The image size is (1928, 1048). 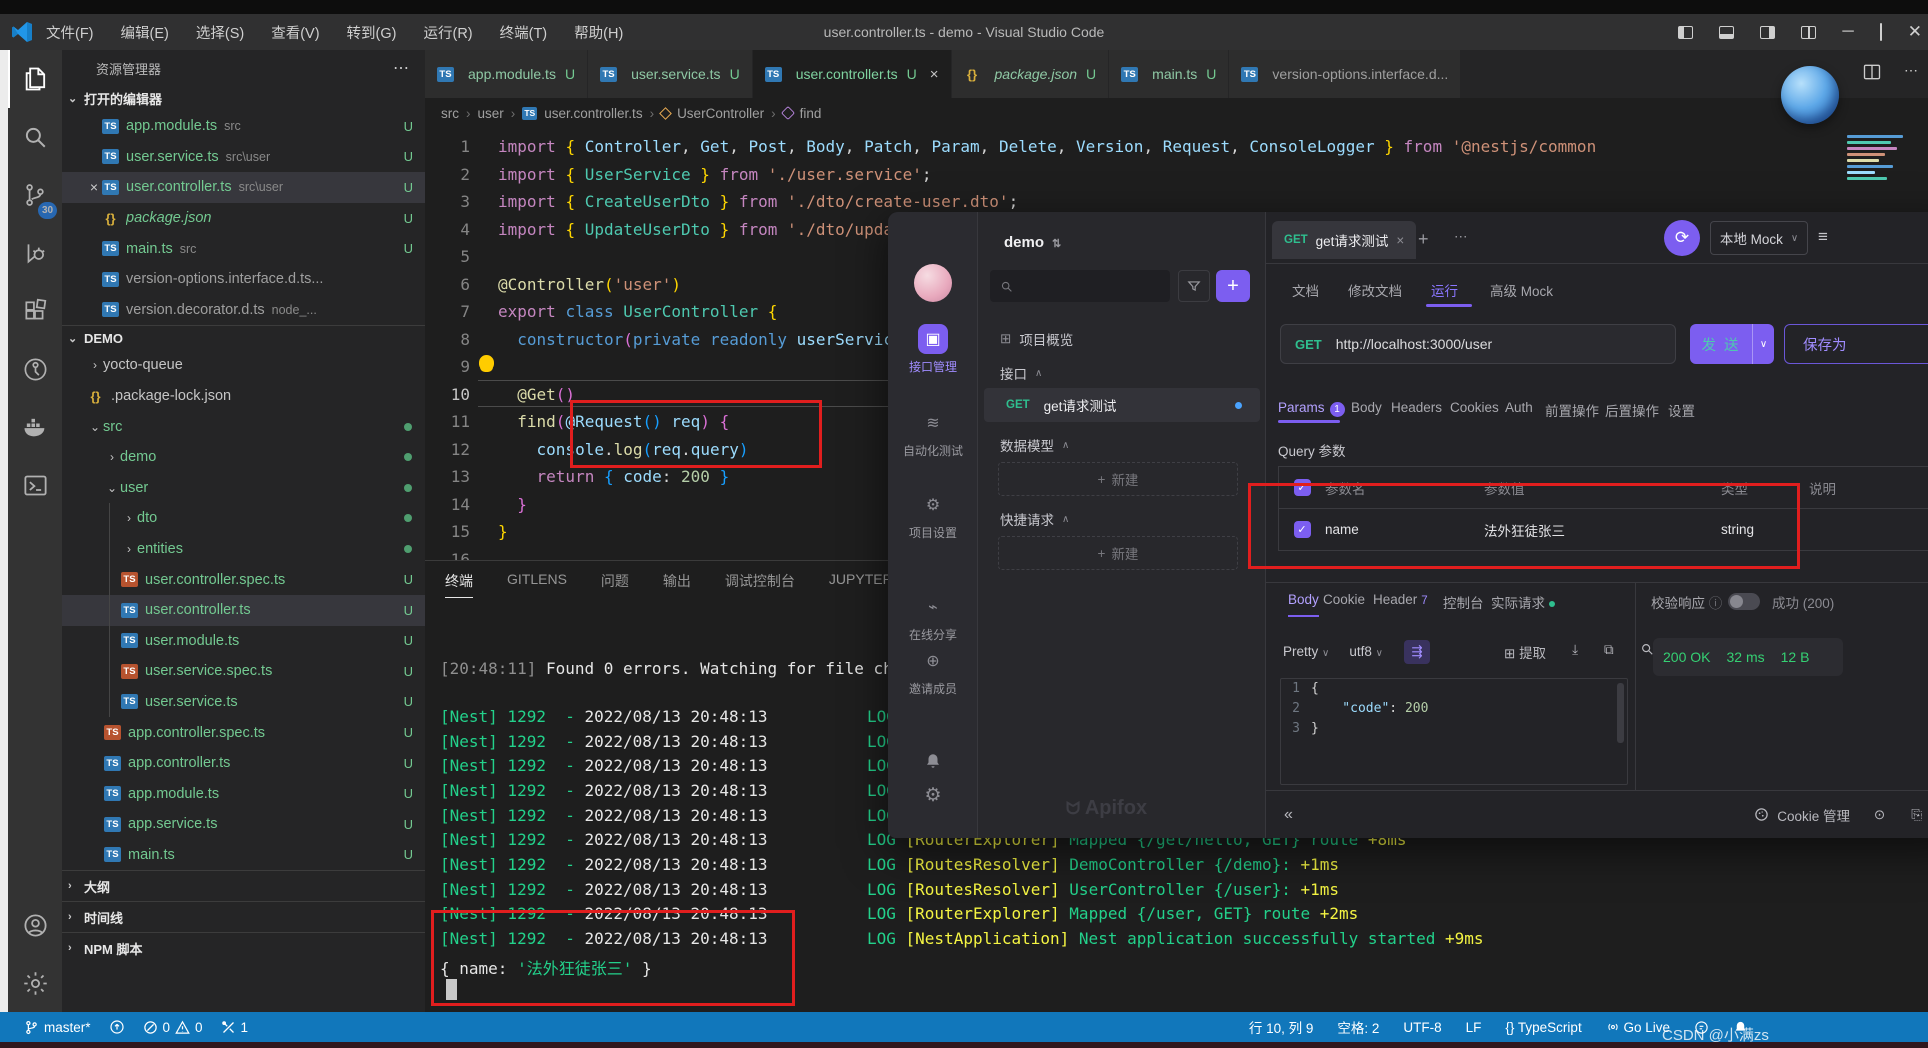 What do you see at coordinates (670, 74) in the screenshot?
I see `editor-tab: TS user.service.ts U` at bounding box center [670, 74].